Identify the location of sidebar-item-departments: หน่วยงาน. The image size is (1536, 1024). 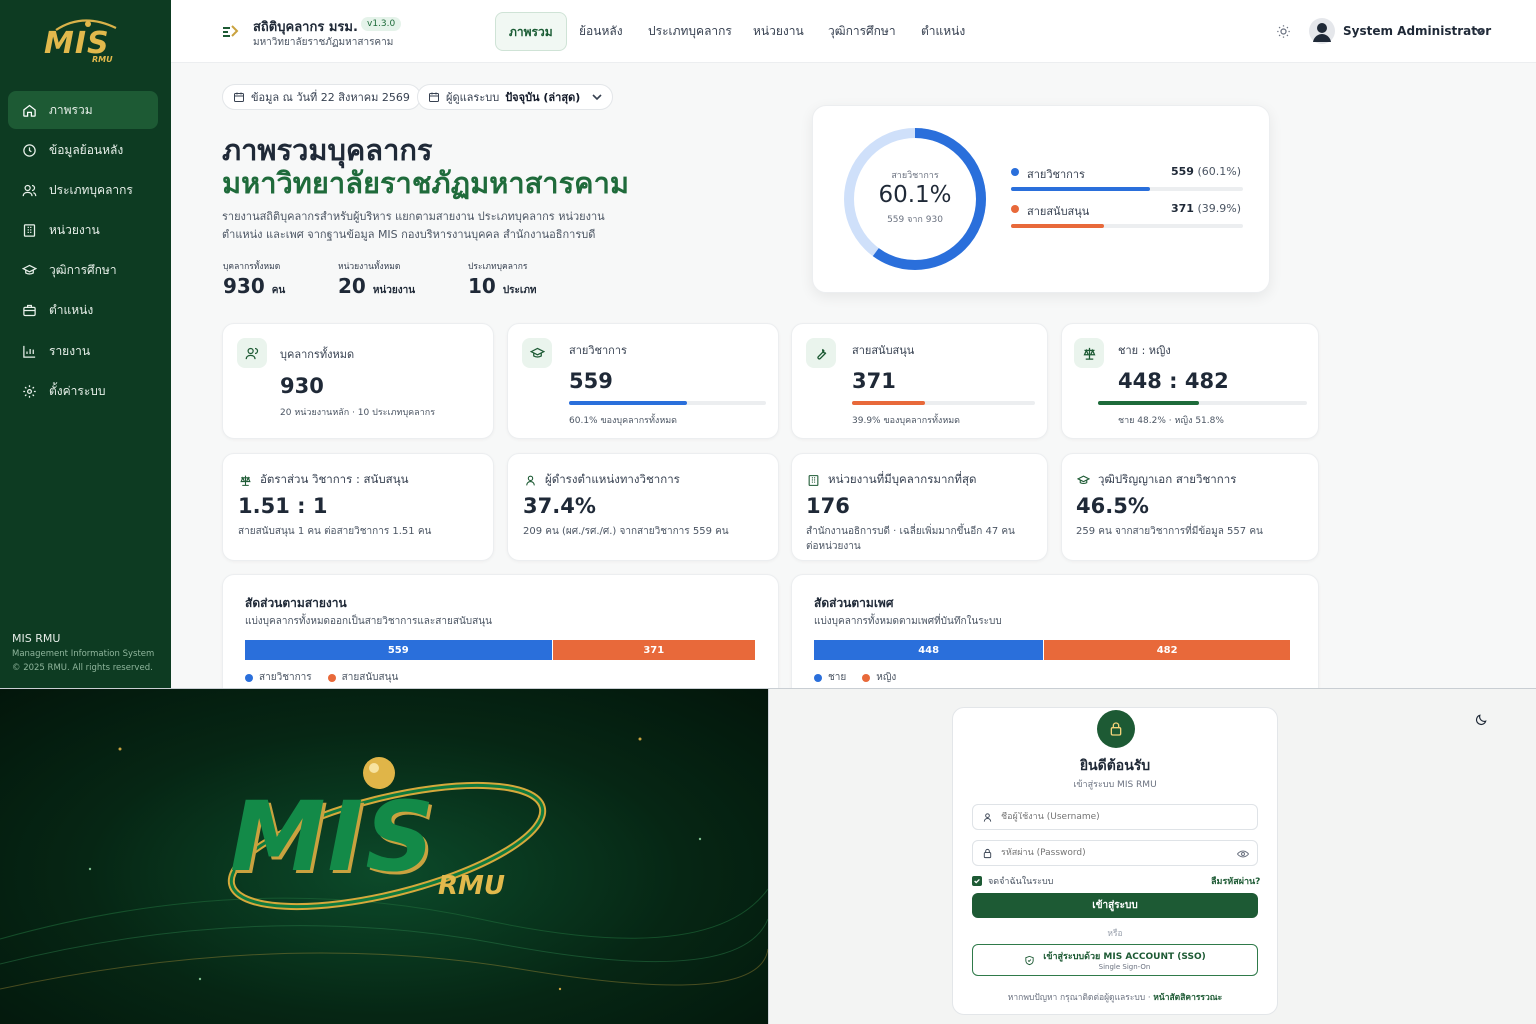
(83, 230).